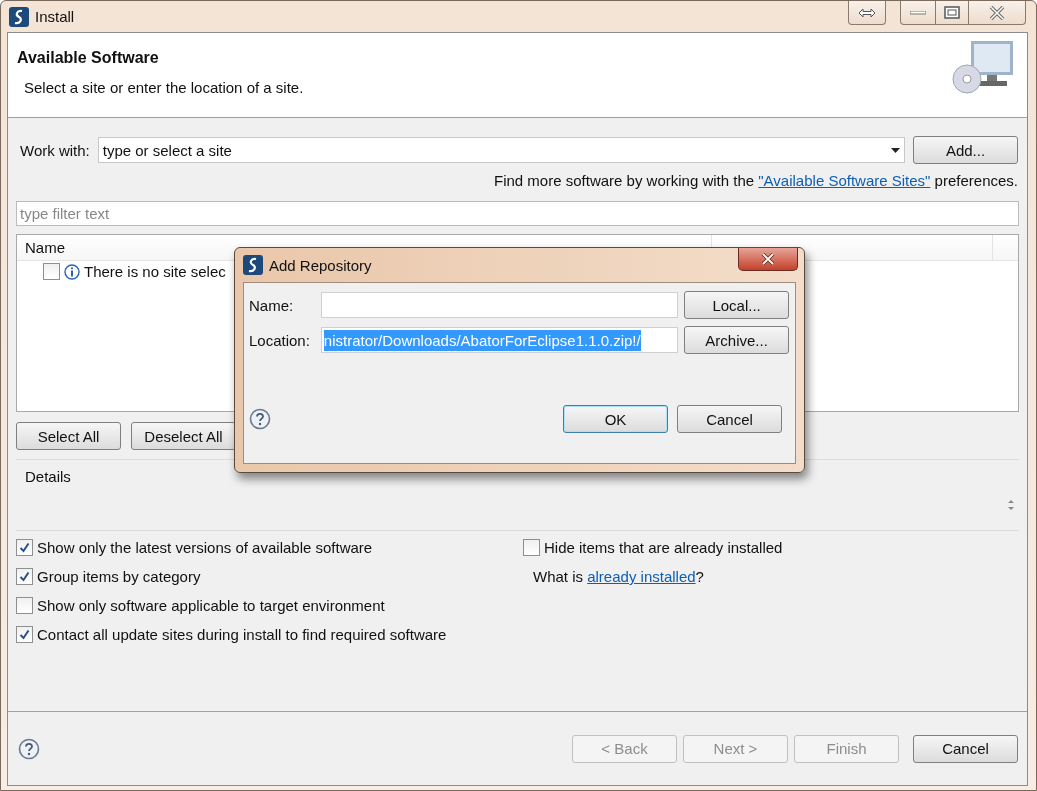 The height and width of the screenshot is (791, 1037). What do you see at coordinates (155, 271) in the screenshot?
I see `table-cell: There is no site selec` at bounding box center [155, 271].